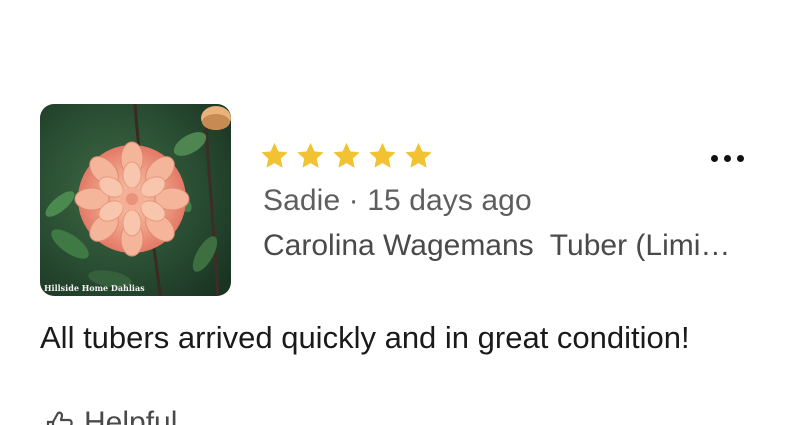 This screenshot has width=800, height=425. Describe the element at coordinates (59, 414) in the screenshot. I see `thumbs-up-icon` at that location.